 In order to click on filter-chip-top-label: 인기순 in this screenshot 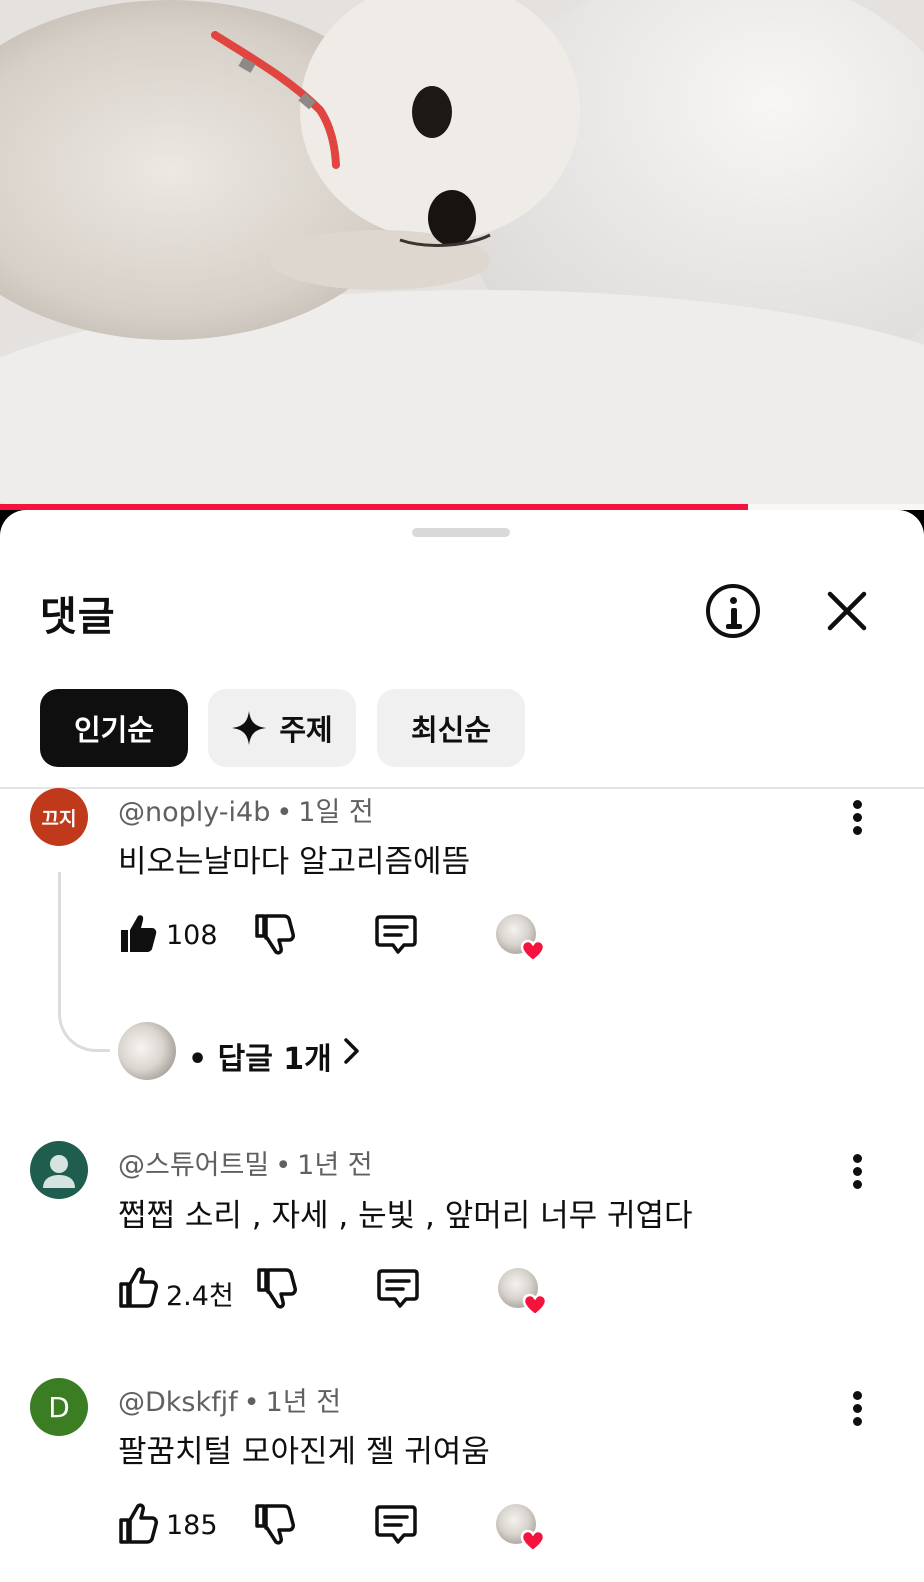, I will do `click(114, 730)`.